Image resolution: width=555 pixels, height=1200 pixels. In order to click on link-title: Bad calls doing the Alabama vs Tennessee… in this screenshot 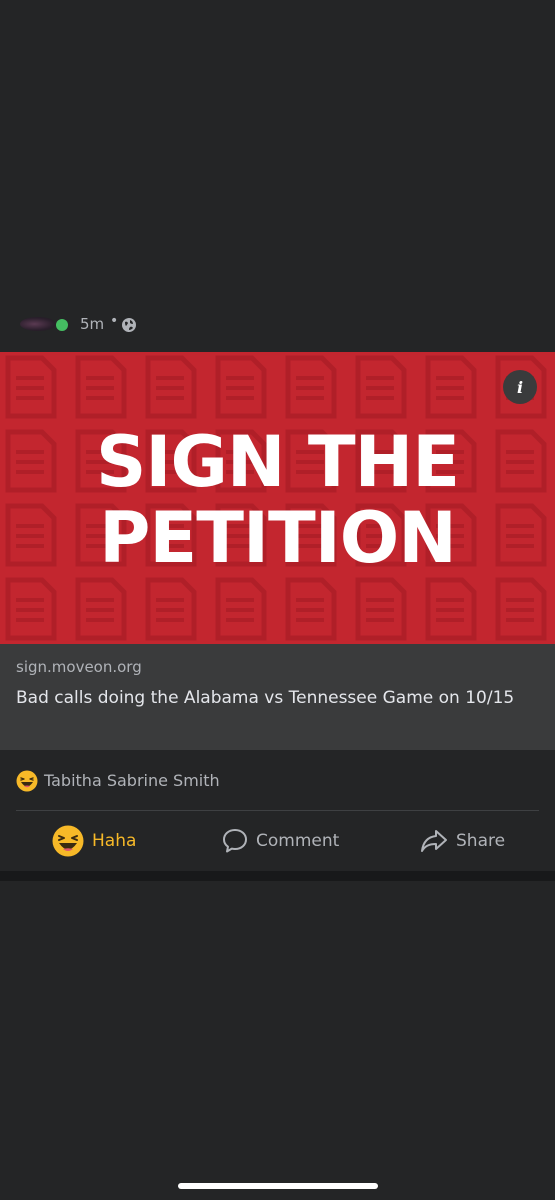, I will do `click(265, 698)`.